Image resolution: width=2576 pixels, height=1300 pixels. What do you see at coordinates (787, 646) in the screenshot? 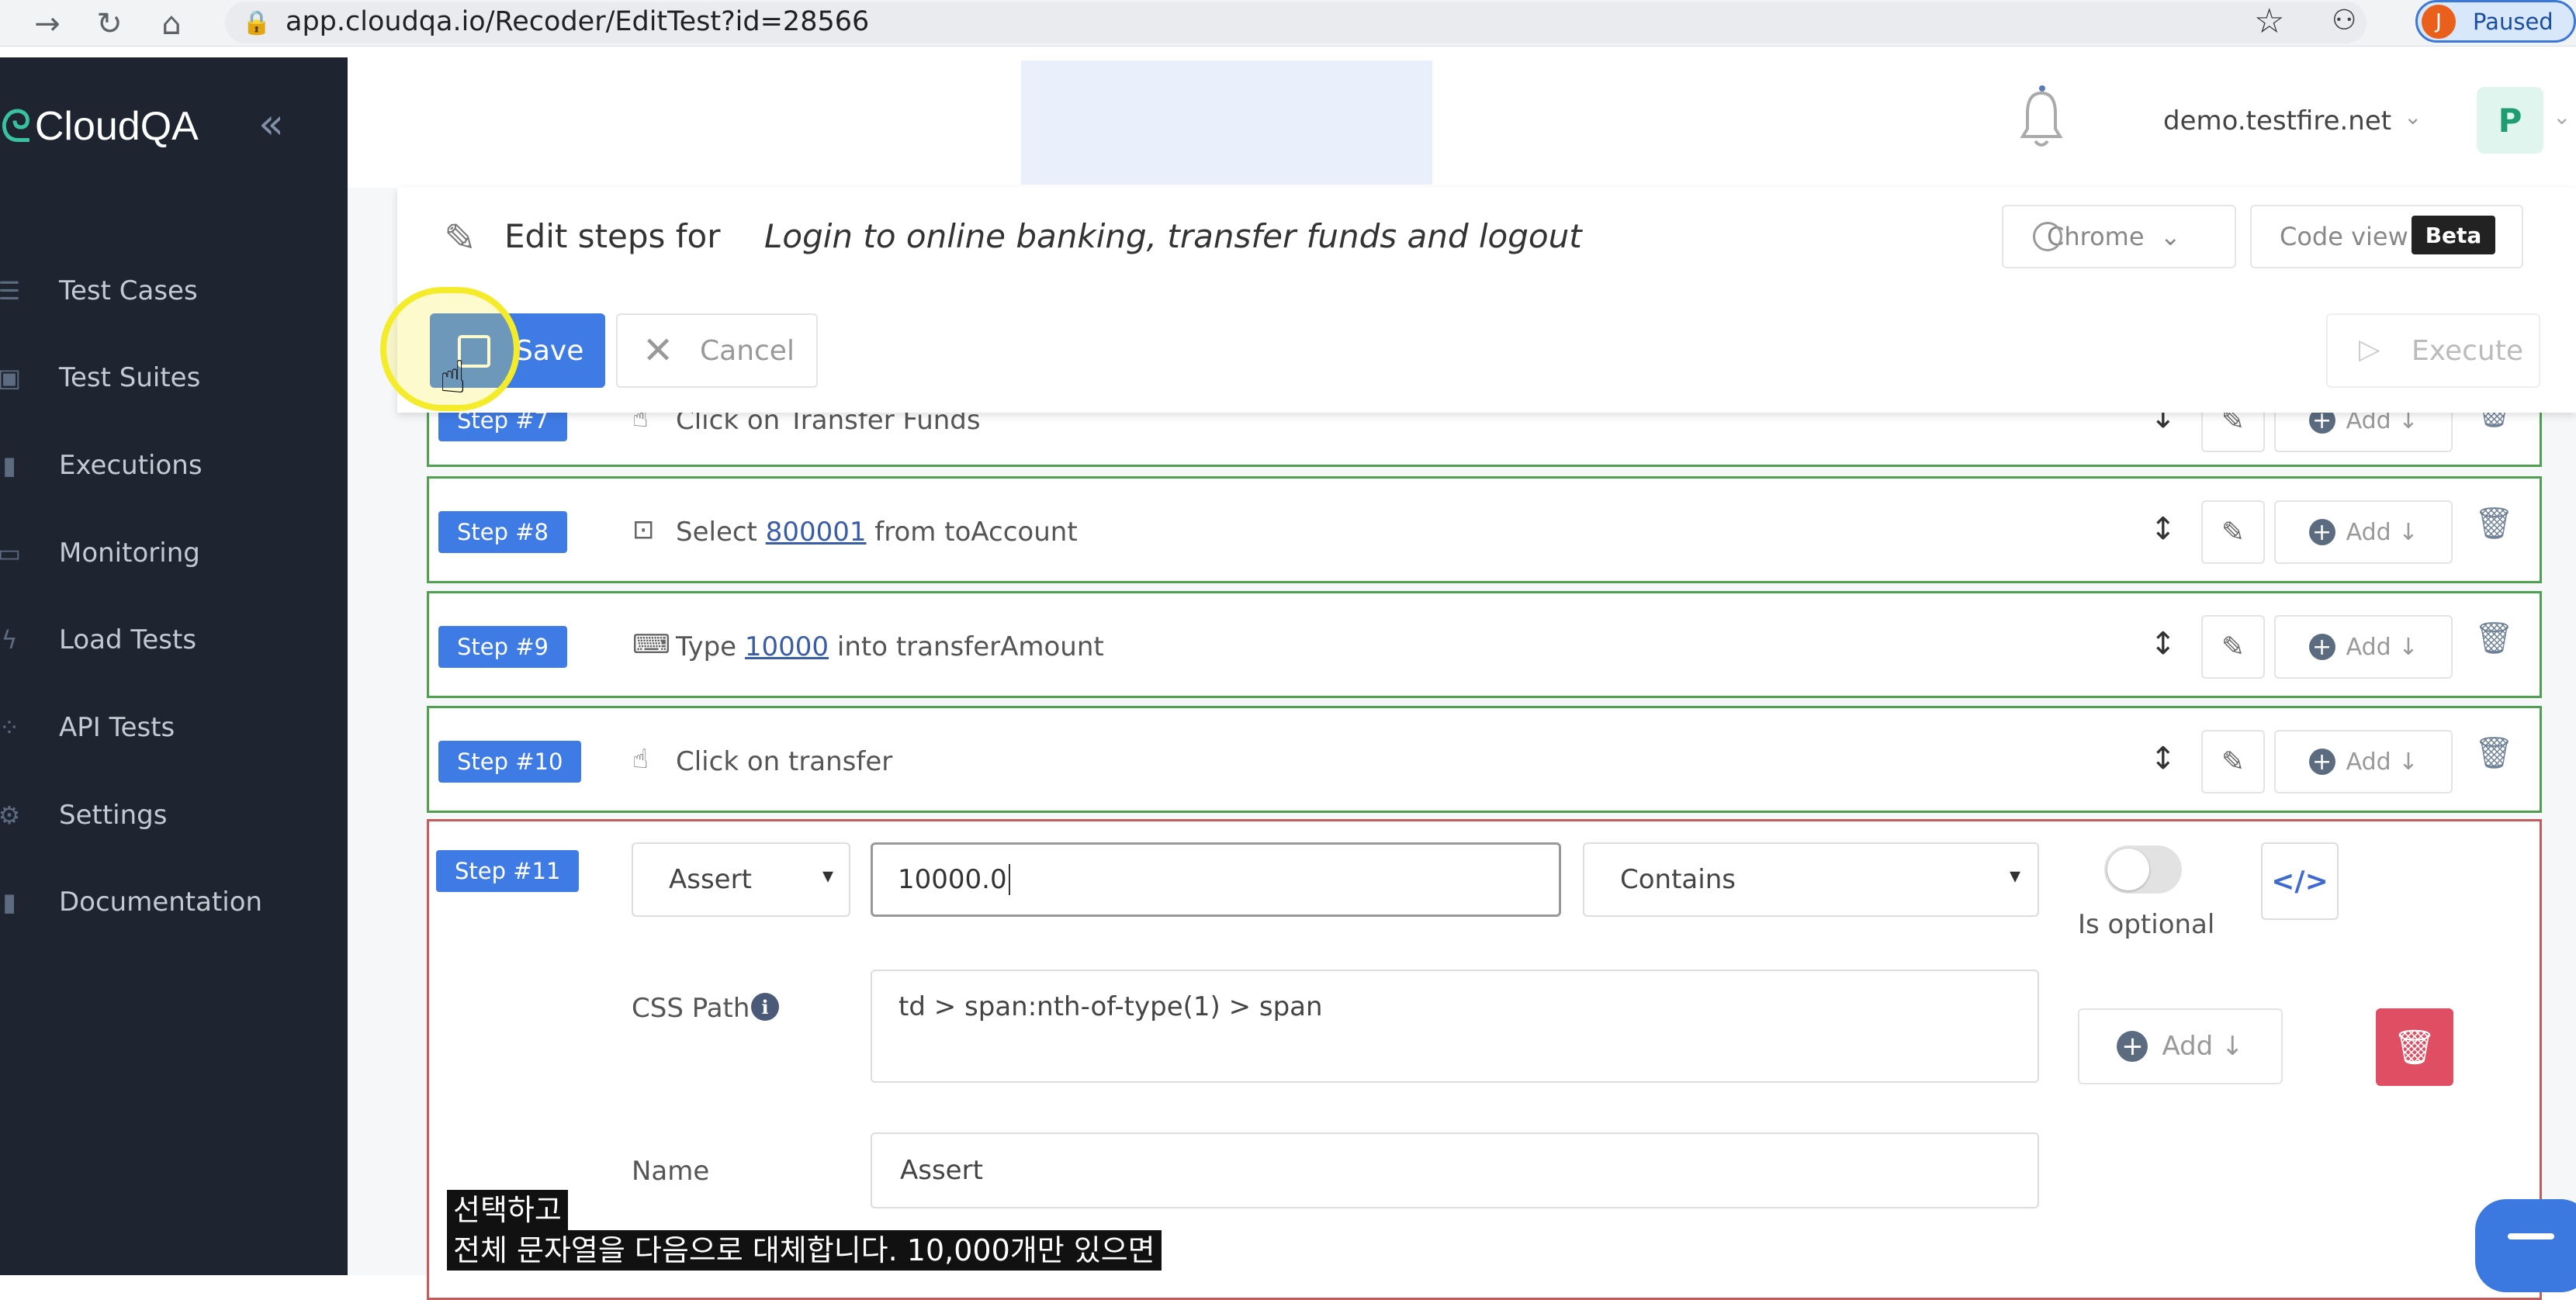
I see `step-value-link: 10000` at bounding box center [787, 646].